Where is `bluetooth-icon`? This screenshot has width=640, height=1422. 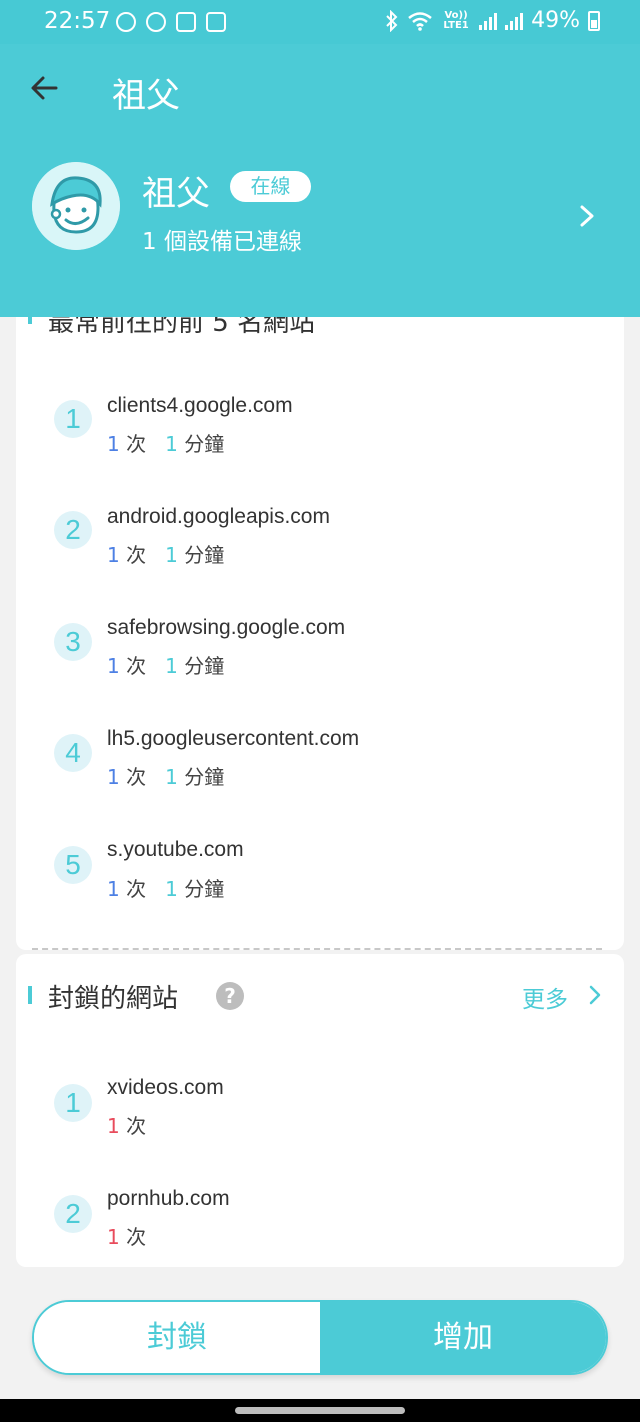
bluetooth-icon is located at coordinates (392, 20).